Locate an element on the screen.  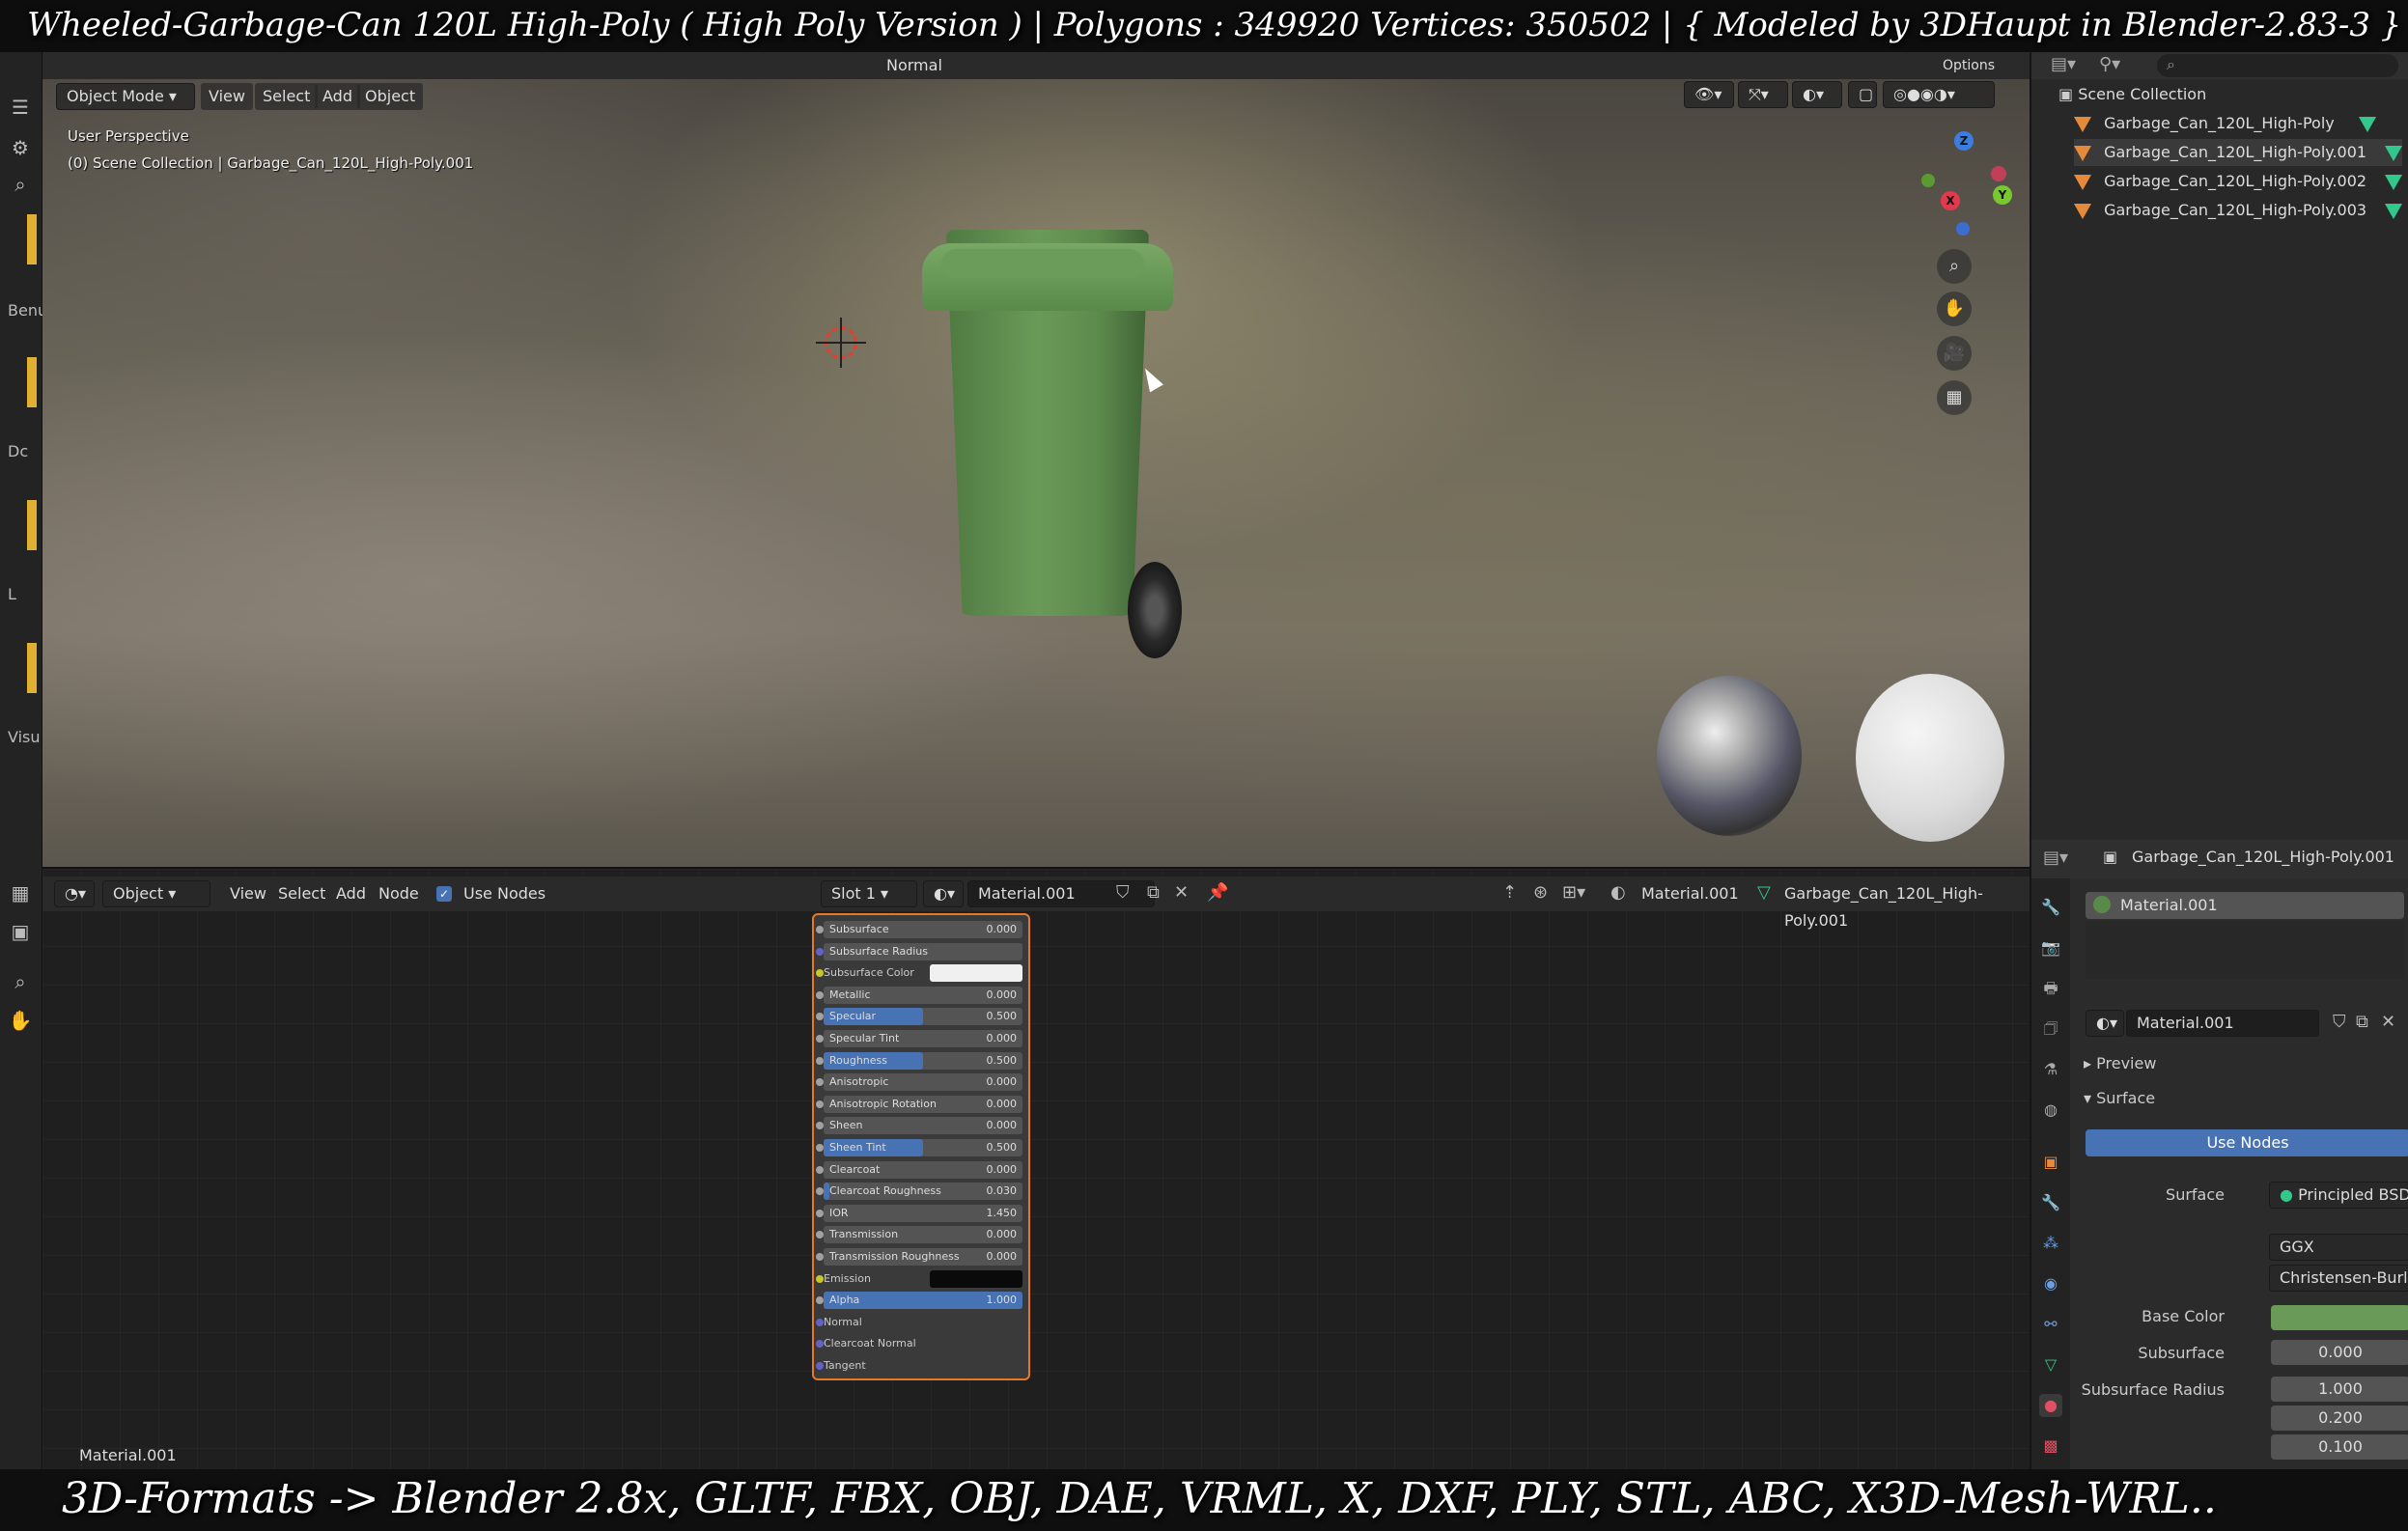
snap-settings-icon: ⊞▾ is located at coordinates (1574, 892).